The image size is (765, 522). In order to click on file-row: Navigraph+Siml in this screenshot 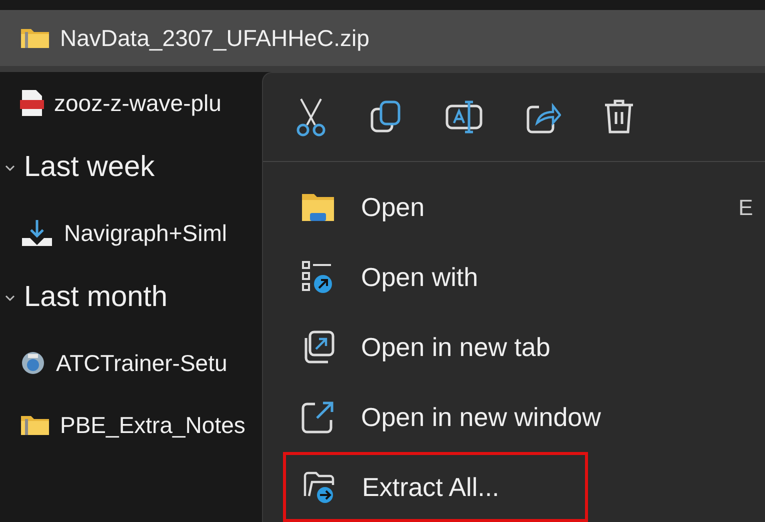, I will do `click(131, 233)`.